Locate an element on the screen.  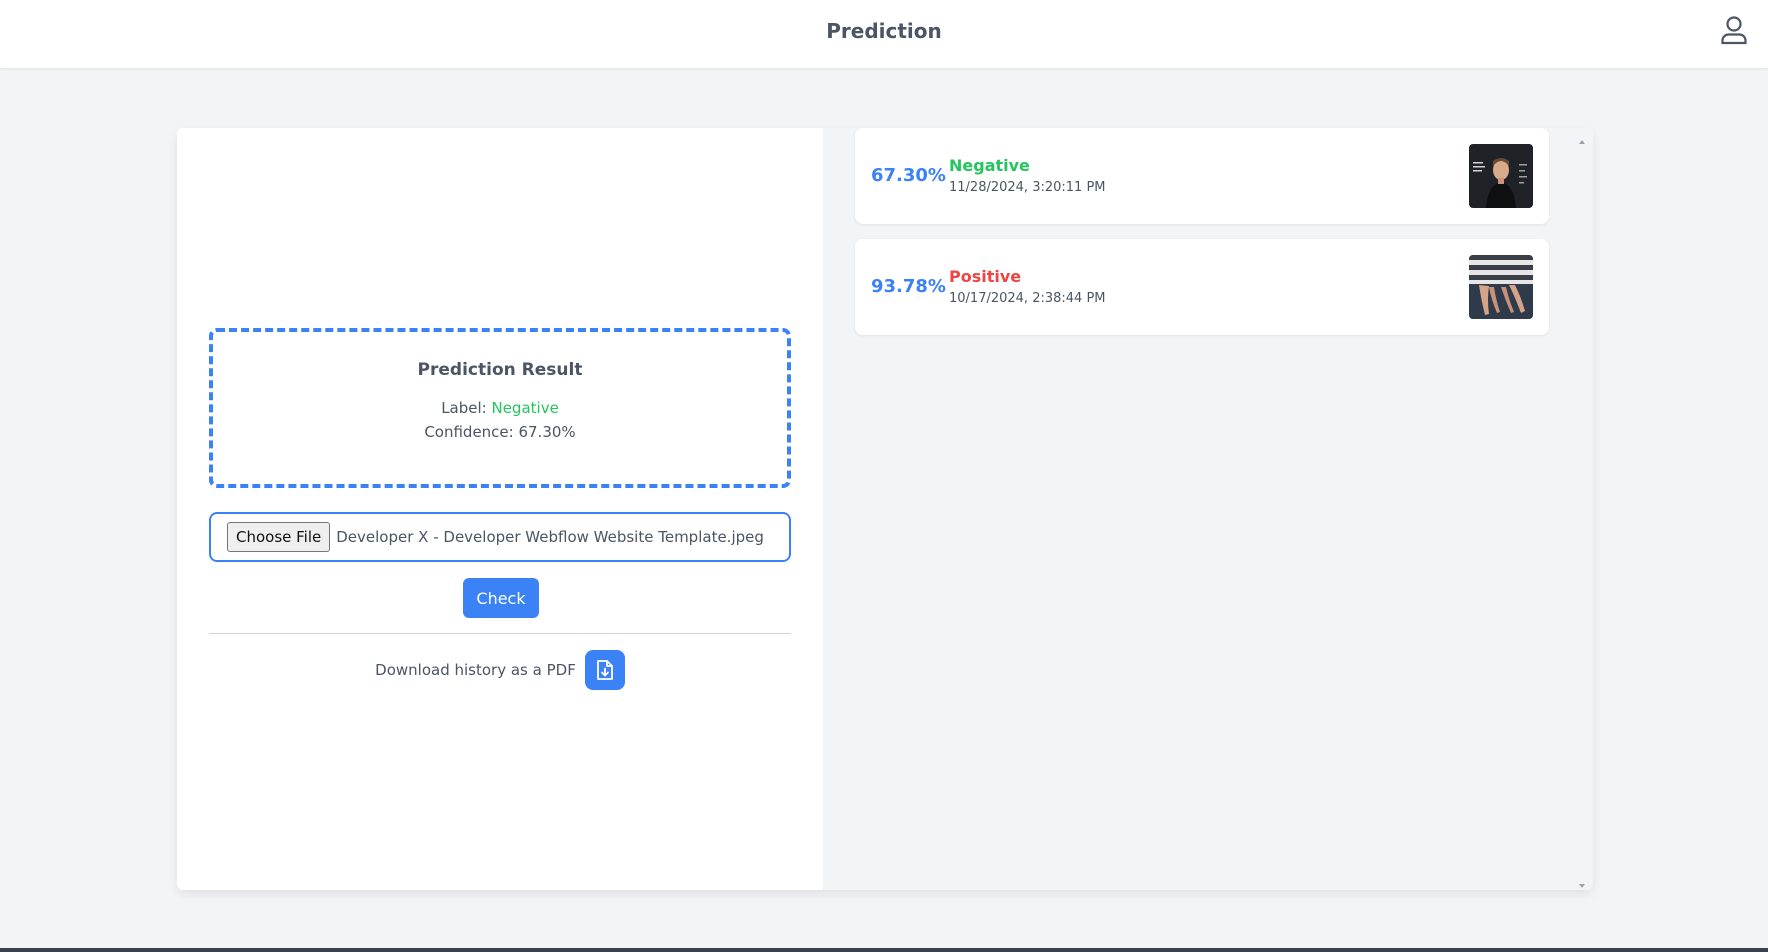
history-date: 11/28/2024, 3:20:11 PM is located at coordinates (1027, 187).